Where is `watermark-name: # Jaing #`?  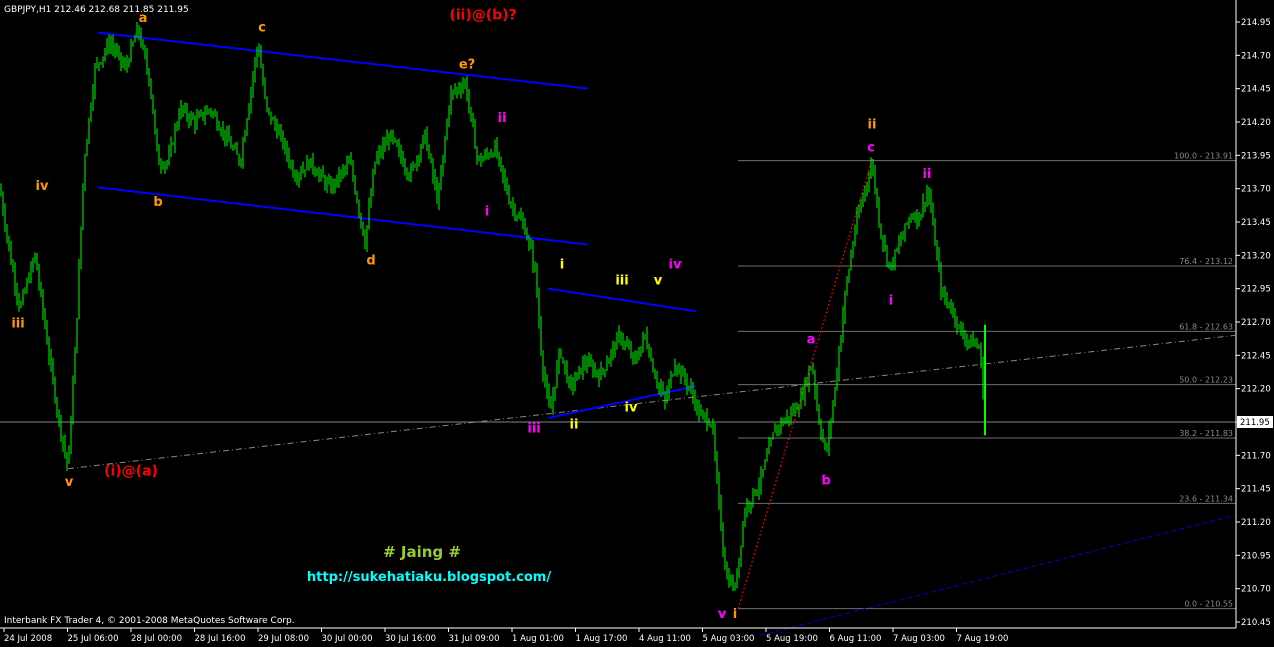
watermark-name: # Jaing # is located at coordinates (422, 552).